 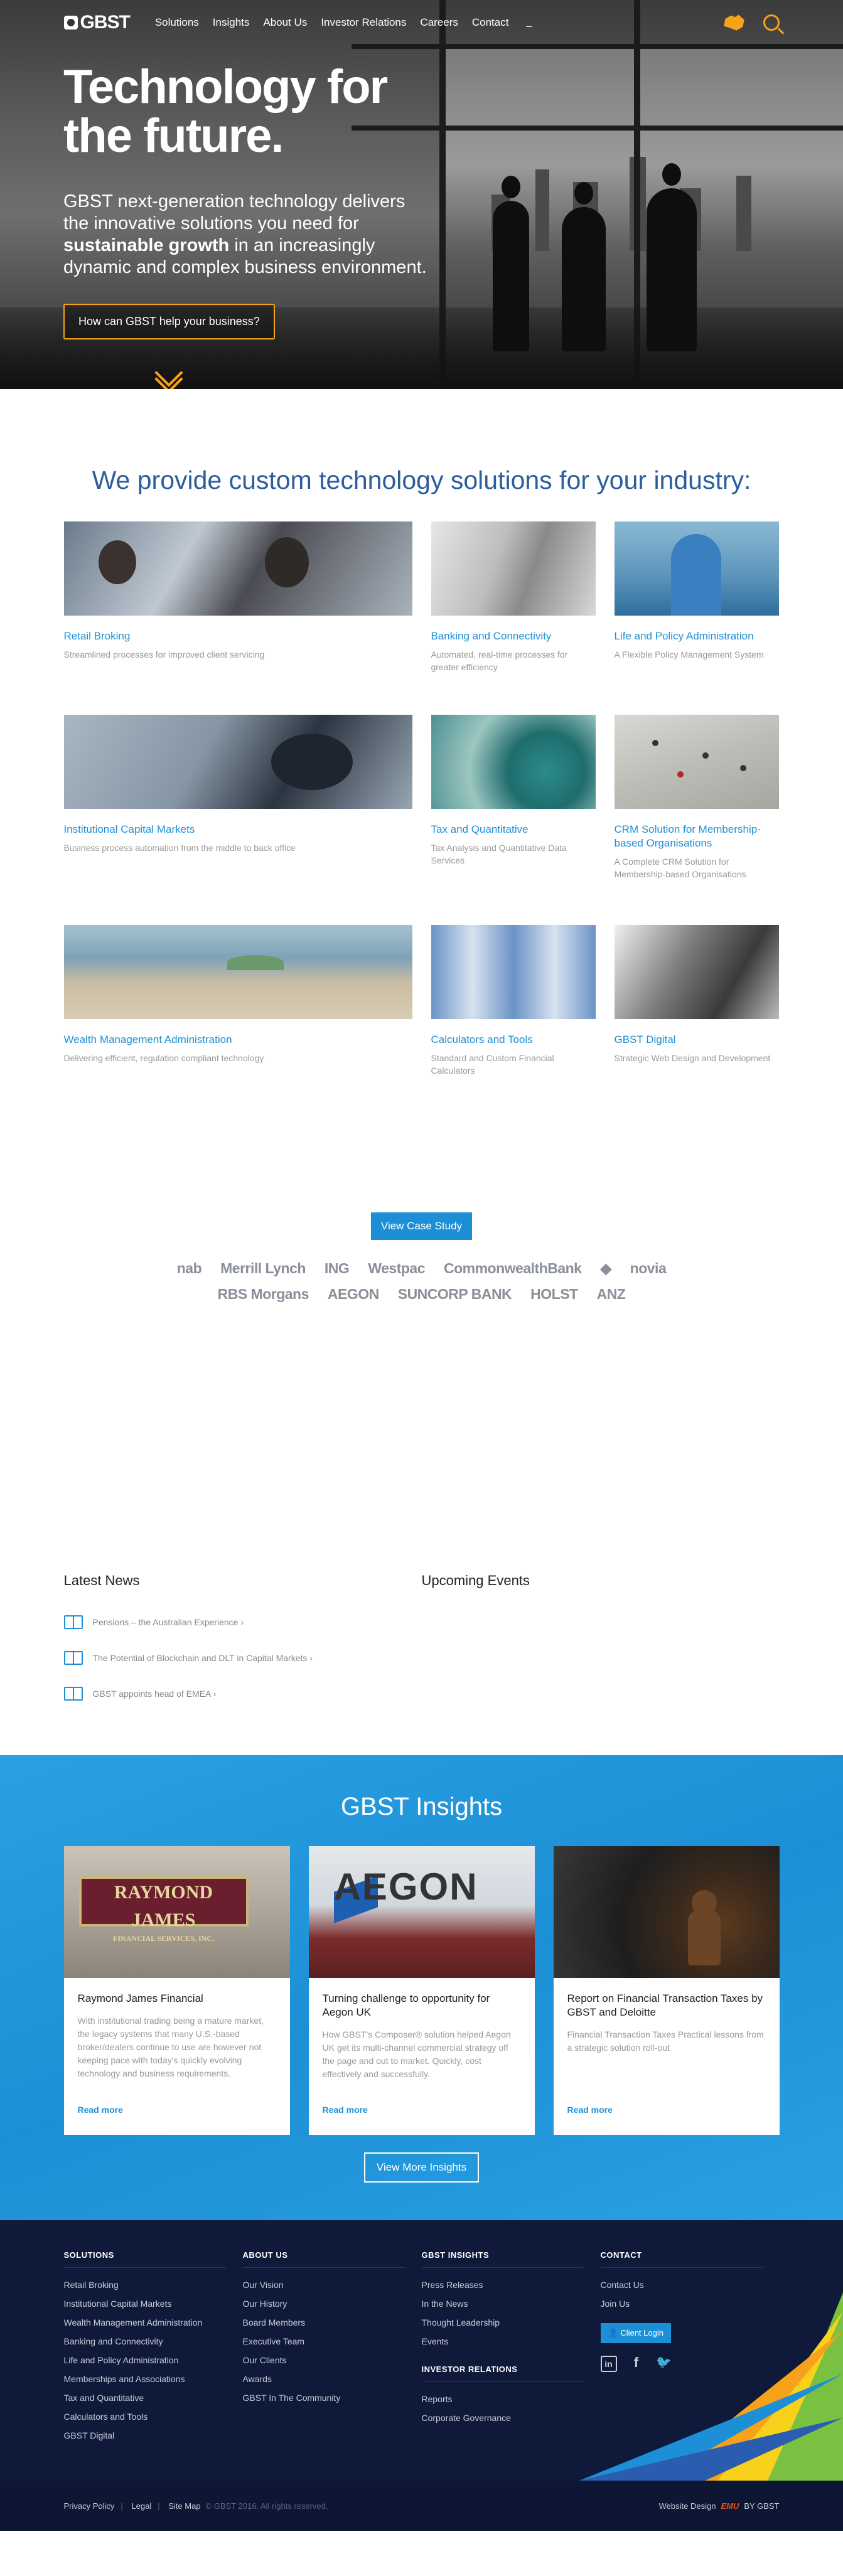 I want to click on footer-heading: INVESTOR RELATIONS, so click(x=502, y=2373).